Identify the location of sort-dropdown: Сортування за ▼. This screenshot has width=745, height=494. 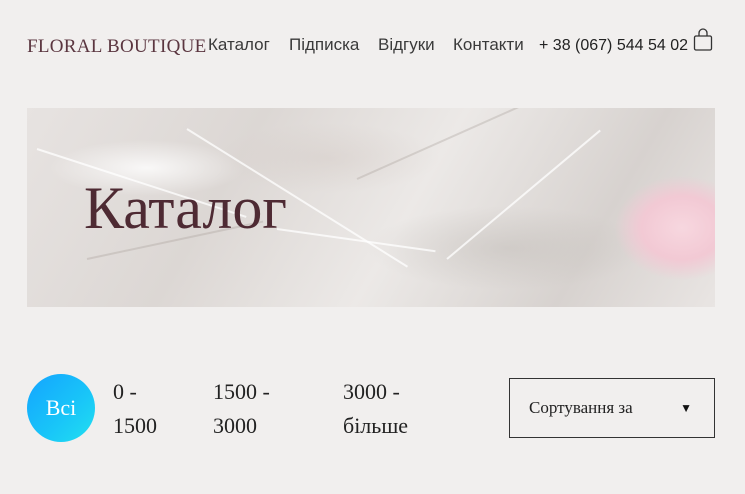
(612, 408).